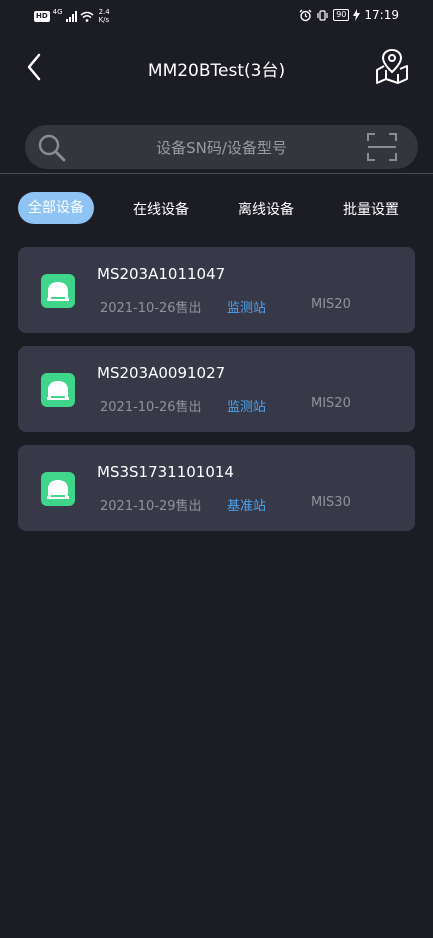  I want to click on status-right: 90 17:19, so click(349, 15).